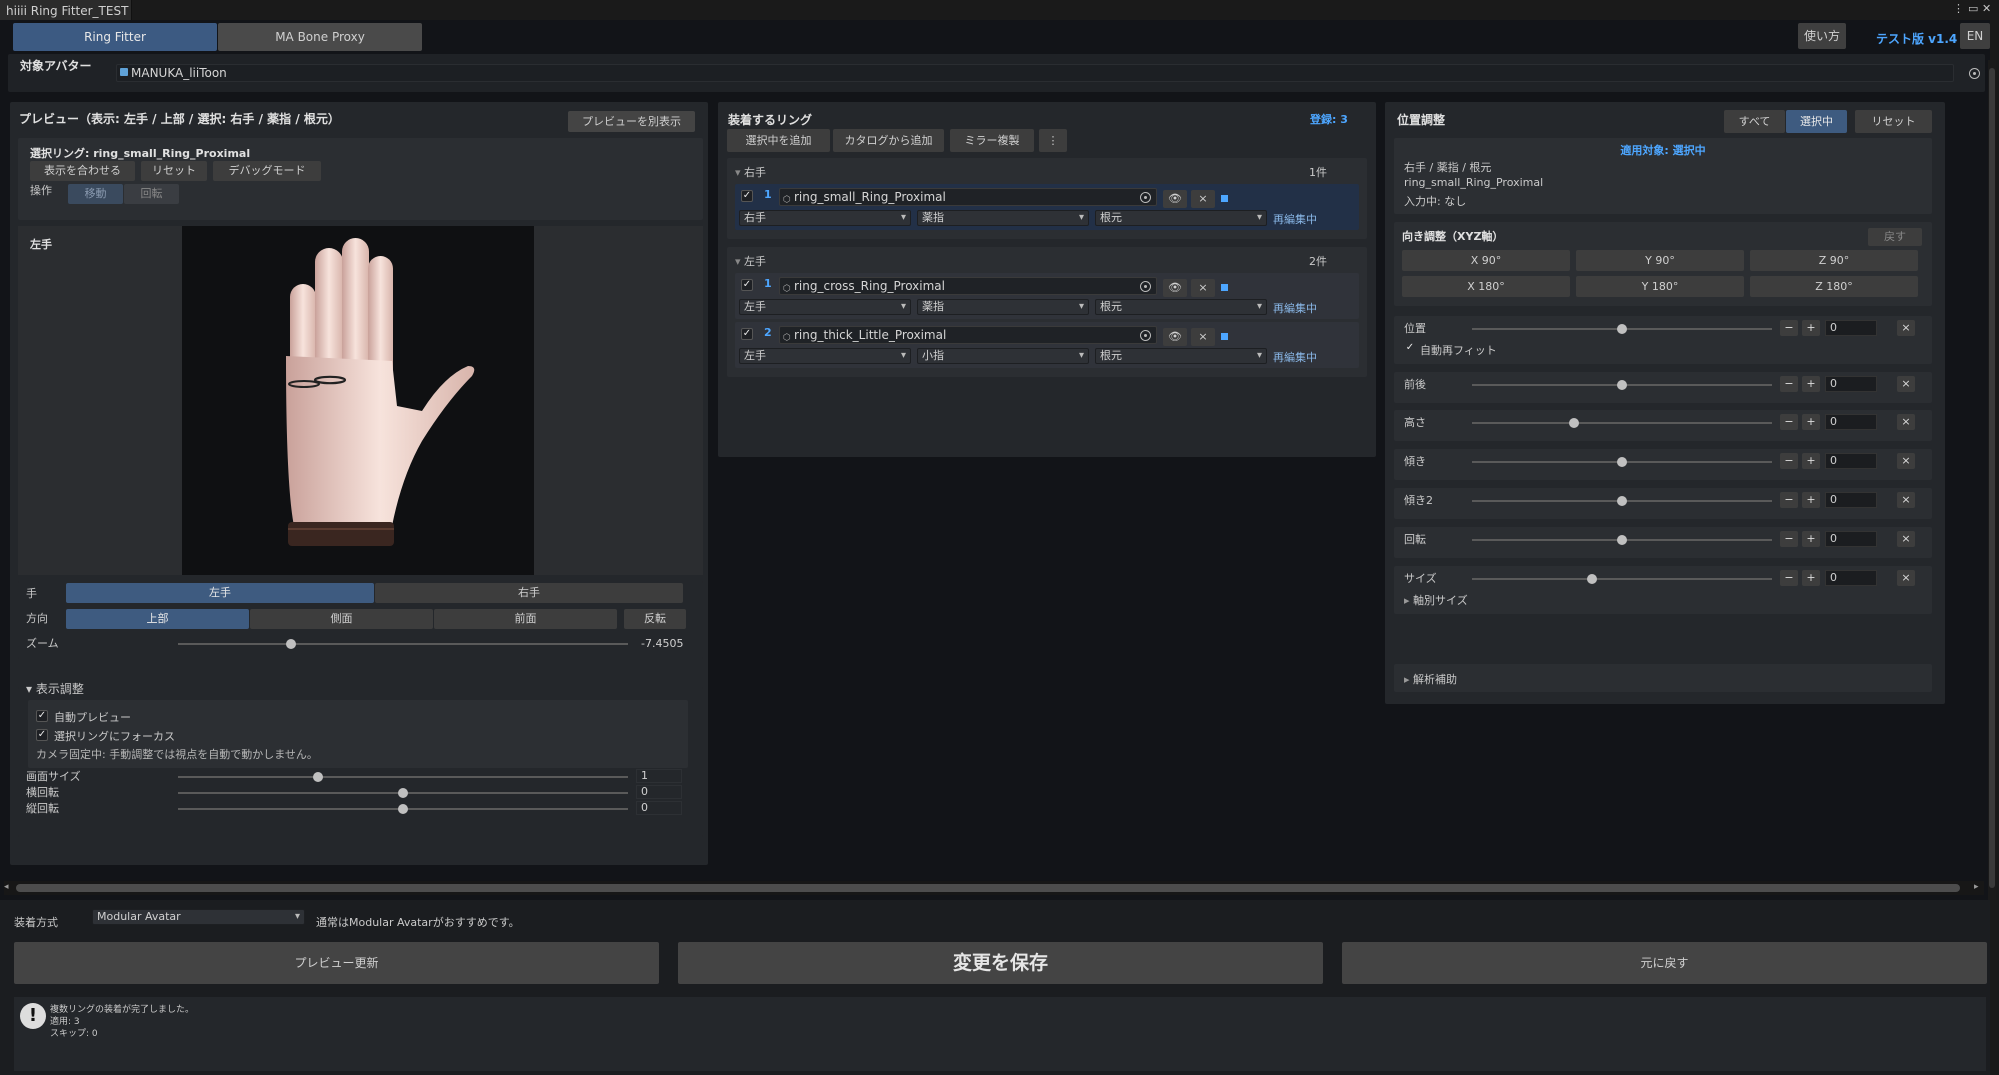  Describe the element at coordinates (525, 619) in the screenshot. I see `dir-front-button: 前面` at that location.